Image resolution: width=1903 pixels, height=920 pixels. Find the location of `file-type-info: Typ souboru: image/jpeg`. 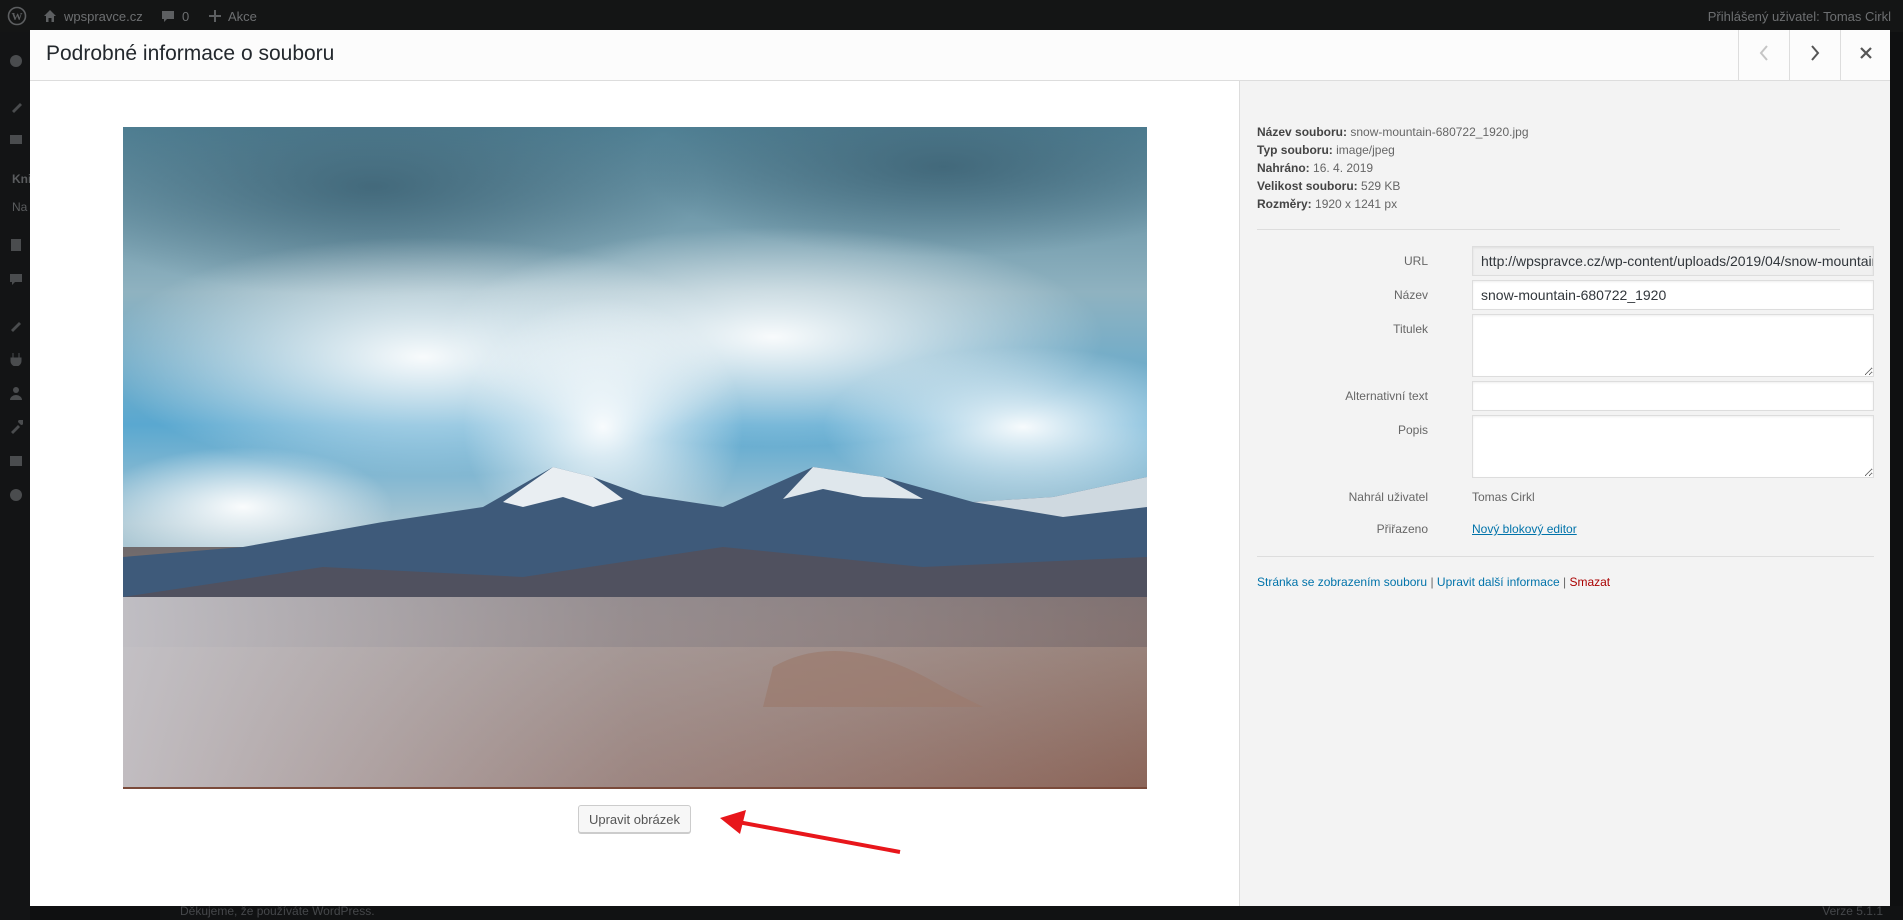

file-type-info: Typ souboru: image/jpeg is located at coordinates (1326, 150).